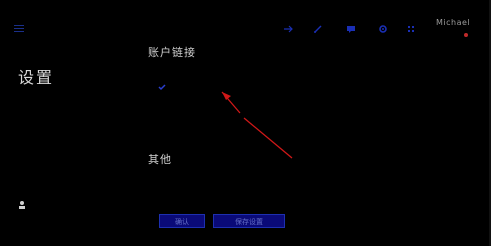  What do you see at coordinates (453, 22) in the screenshot?
I see `user-name: Michael` at bounding box center [453, 22].